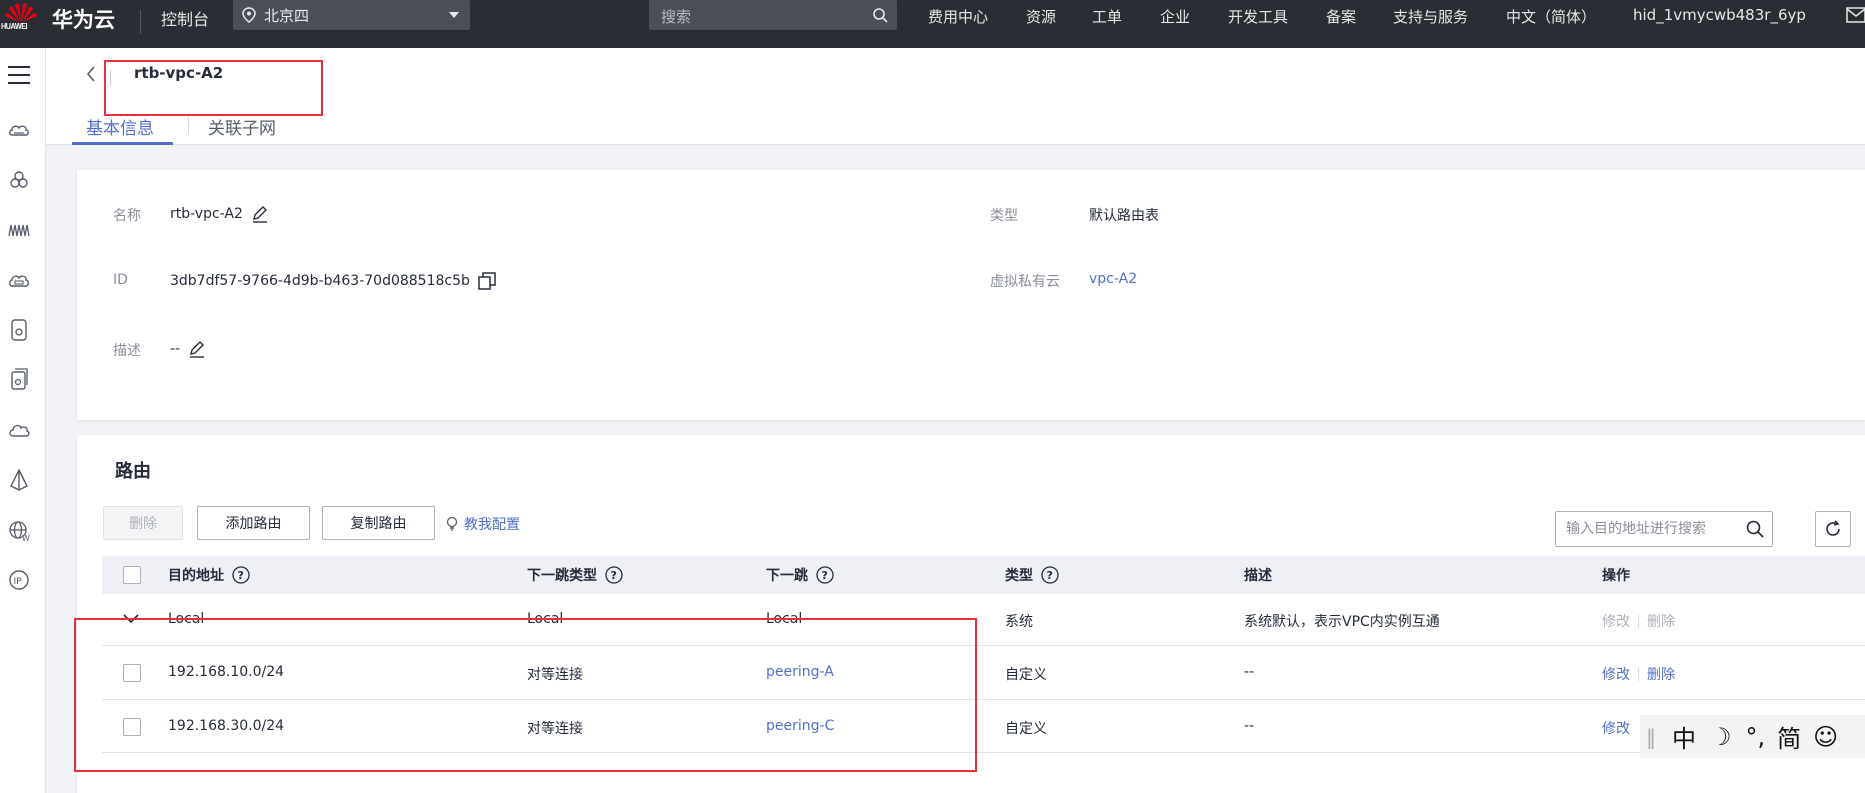 This screenshot has height=793, width=1865. What do you see at coordinates (487, 281) in the screenshot?
I see `copy-icon` at bounding box center [487, 281].